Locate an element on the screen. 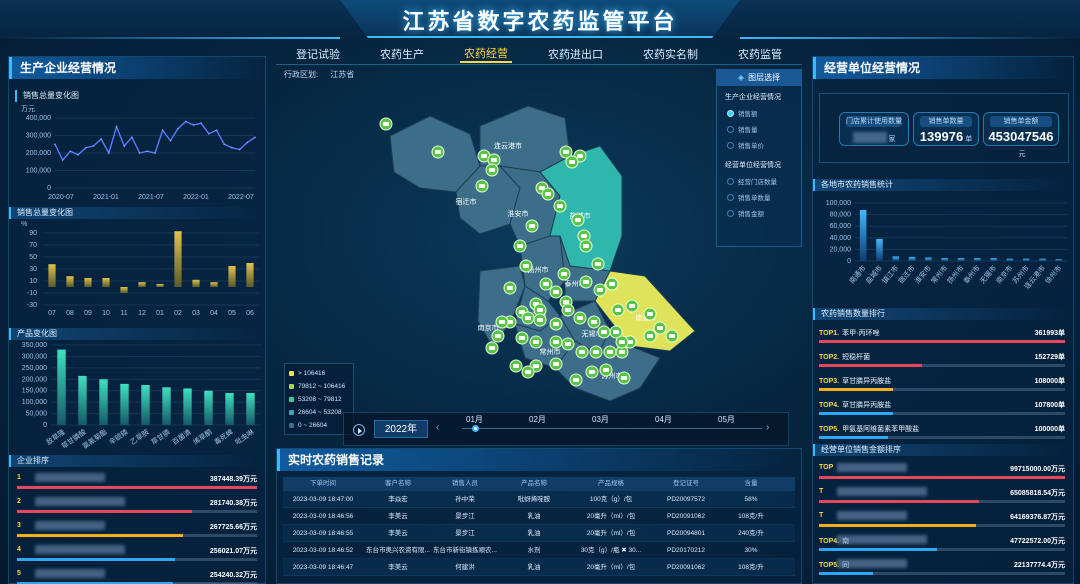 The width and height of the screenshot is (1080, 584). year-select: 2022年 is located at coordinates (401, 429).